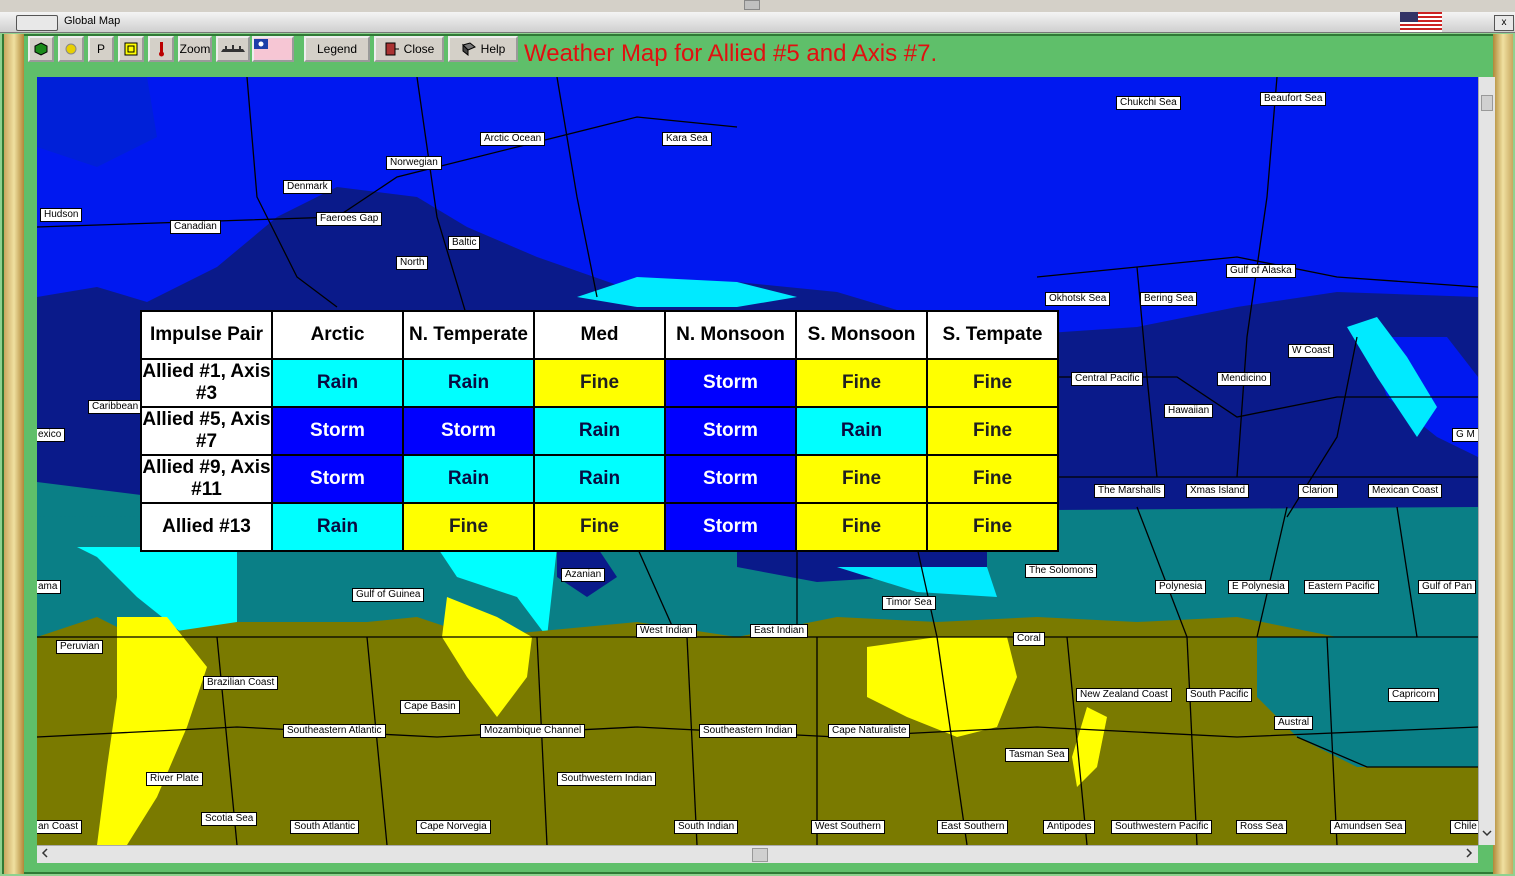 Image resolution: width=1515 pixels, height=876 pixels. Describe the element at coordinates (1469, 853) in the screenshot. I see `scroll-right-arrow-icon` at that location.